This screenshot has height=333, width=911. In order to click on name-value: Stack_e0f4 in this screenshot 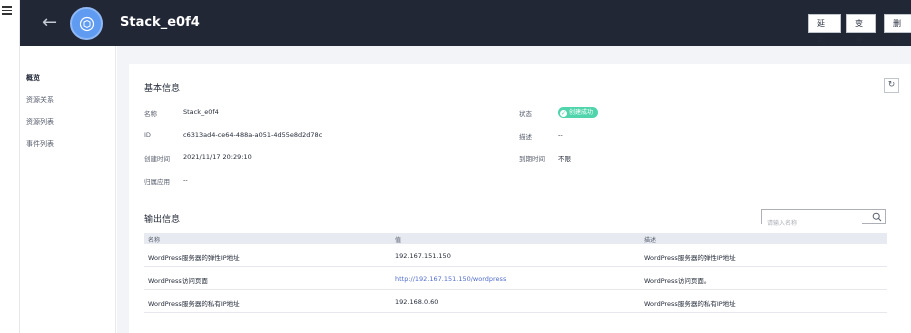, I will do `click(201, 112)`.